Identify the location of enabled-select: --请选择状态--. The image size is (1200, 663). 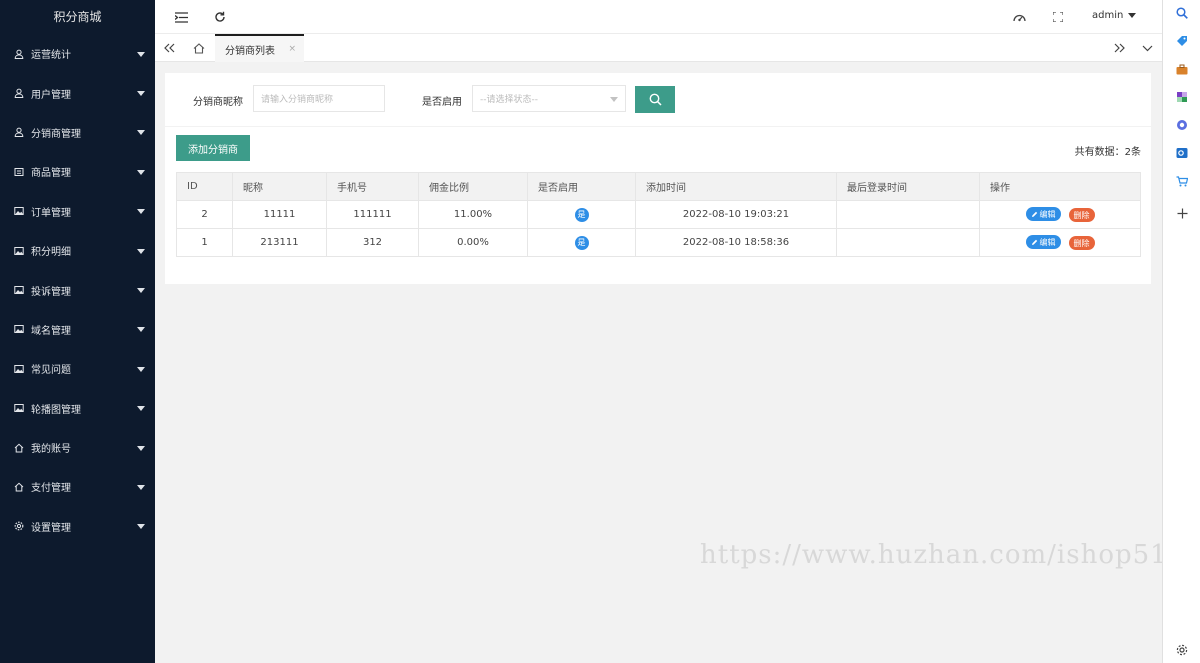
(549, 98).